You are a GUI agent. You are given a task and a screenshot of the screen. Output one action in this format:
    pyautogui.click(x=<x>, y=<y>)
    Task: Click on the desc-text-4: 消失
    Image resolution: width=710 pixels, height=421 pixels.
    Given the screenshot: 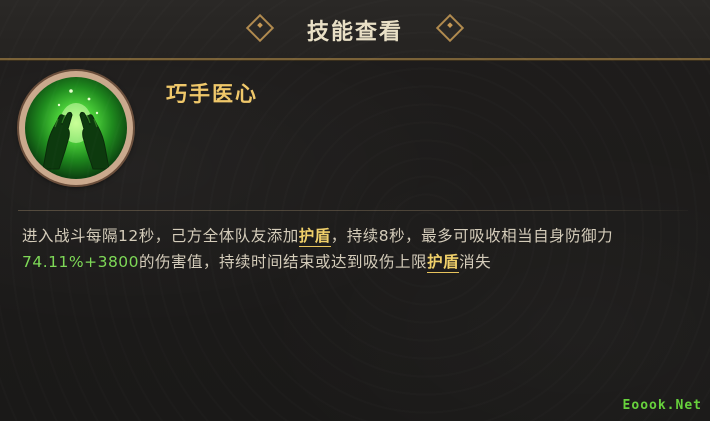 What is the action you would take?
    pyautogui.click(x=475, y=262)
    